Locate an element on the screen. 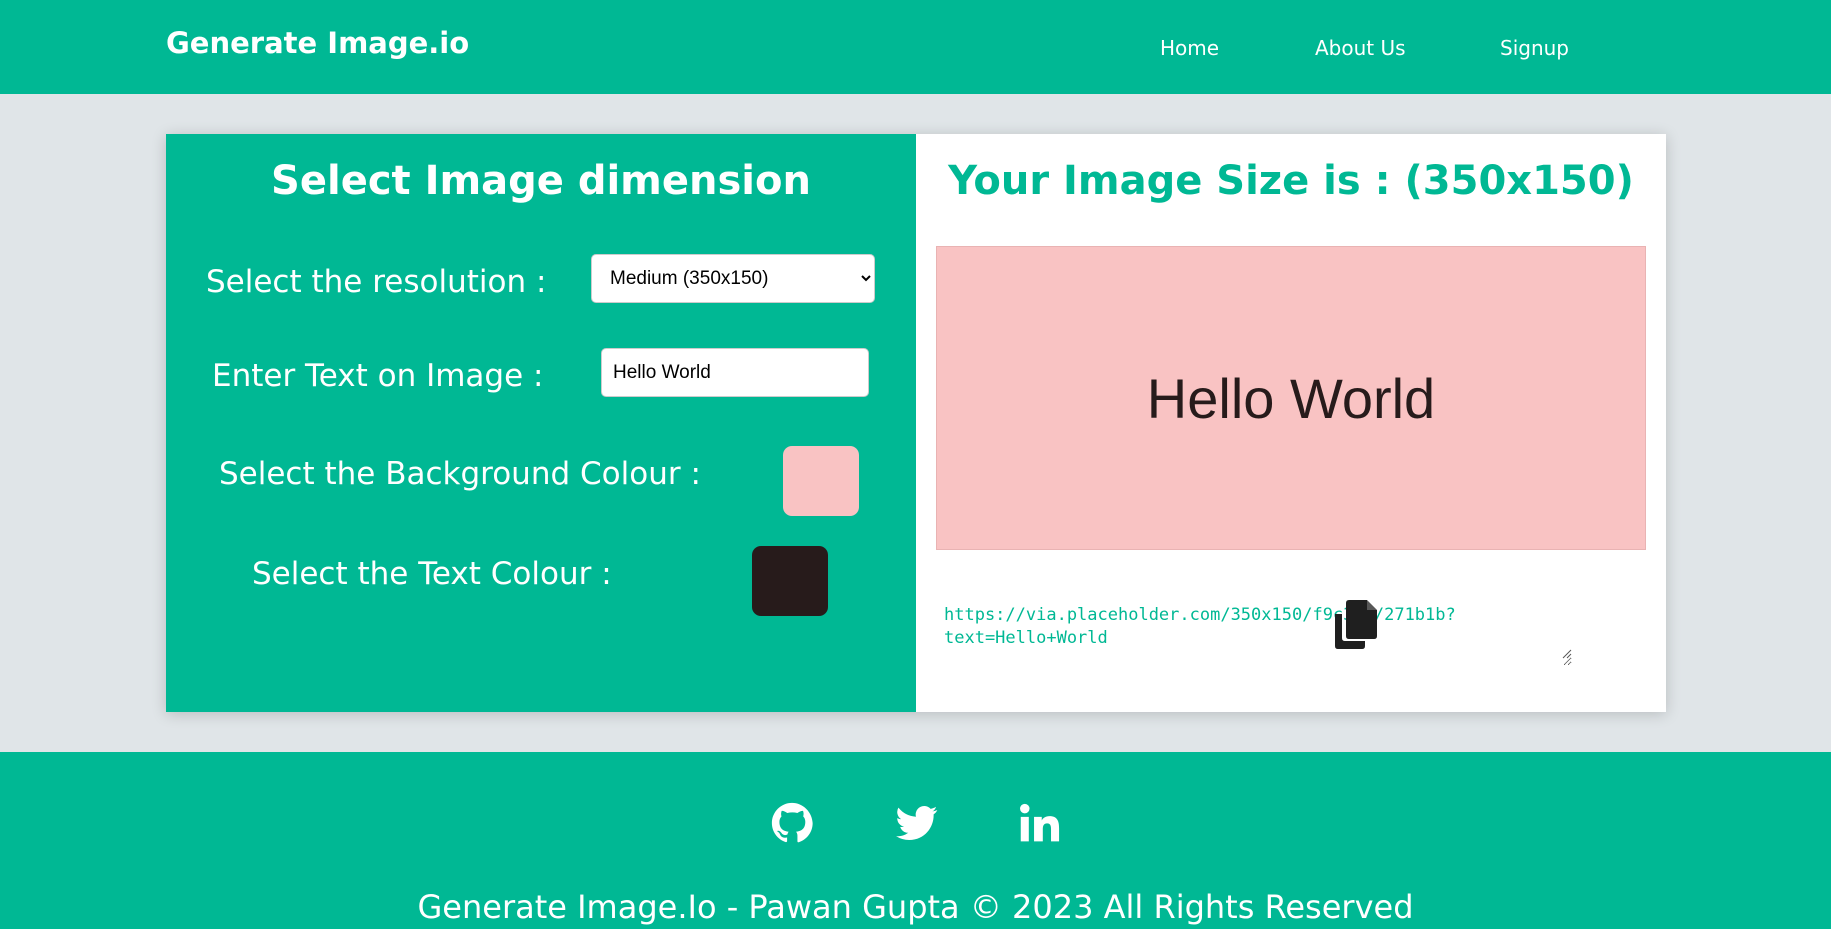 The height and width of the screenshot is (929, 1831). preview-text: Hello World is located at coordinates (1291, 398).